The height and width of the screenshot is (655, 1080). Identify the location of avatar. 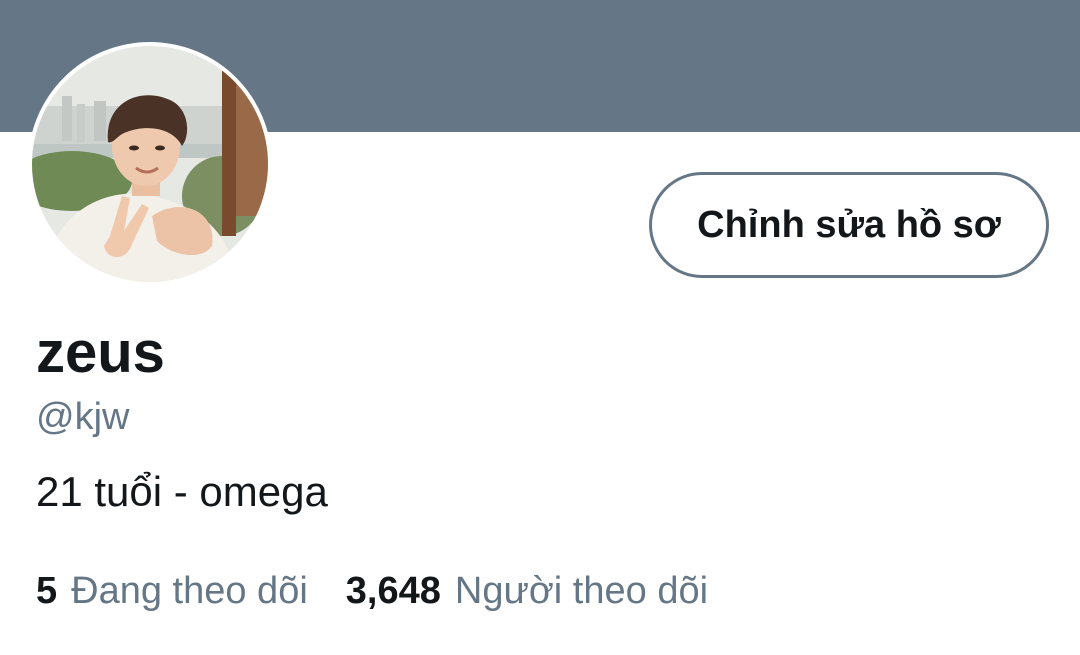
(150, 164).